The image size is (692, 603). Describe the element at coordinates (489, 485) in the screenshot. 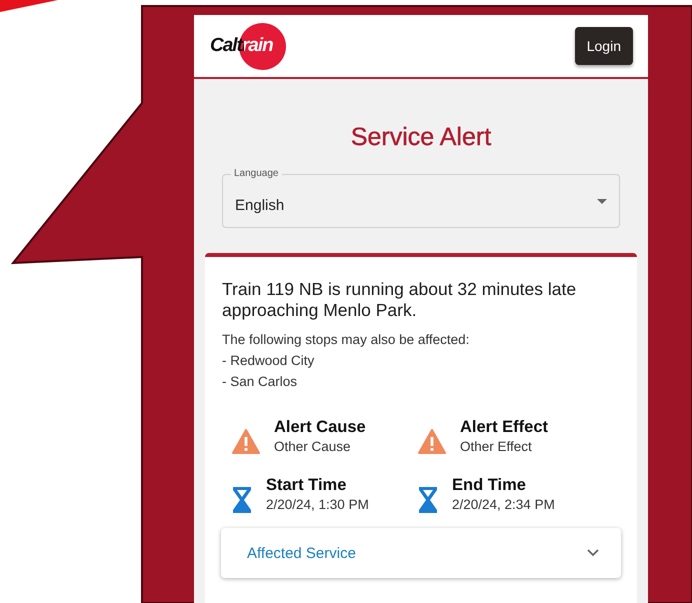

I see `detail-label: End Time` at that location.